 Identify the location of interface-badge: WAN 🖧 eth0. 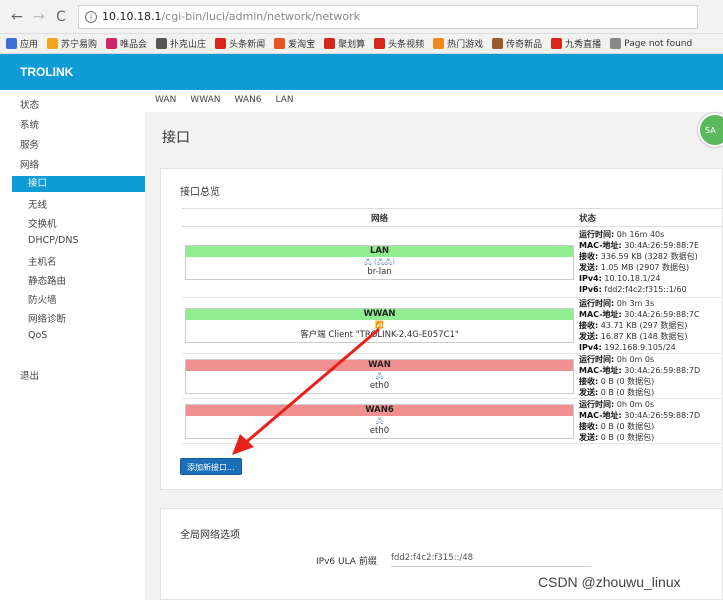
(379, 376).